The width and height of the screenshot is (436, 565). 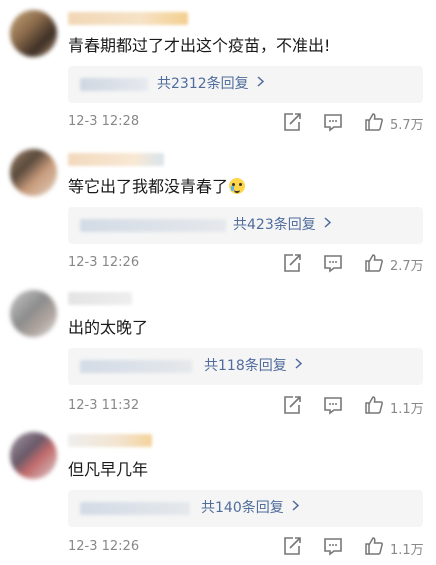 I want to click on timestamp: 12-3 11:32, so click(x=104, y=405).